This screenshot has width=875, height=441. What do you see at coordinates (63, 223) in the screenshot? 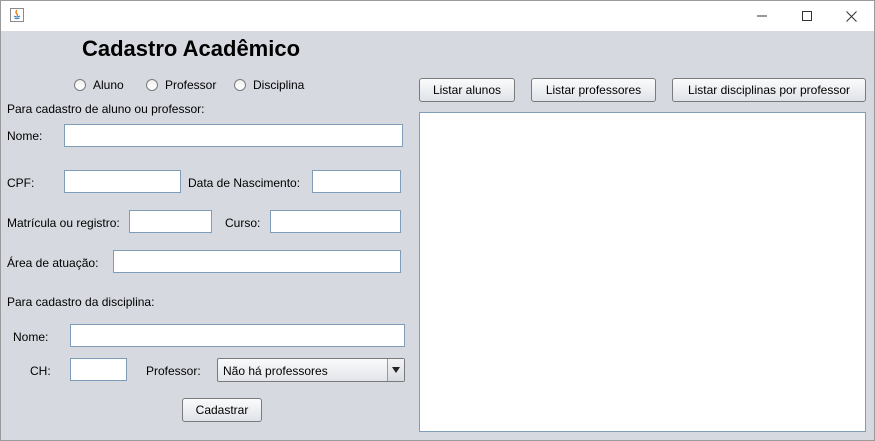
I see `registration-label: Matrícula ou registro:` at bounding box center [63, 223].